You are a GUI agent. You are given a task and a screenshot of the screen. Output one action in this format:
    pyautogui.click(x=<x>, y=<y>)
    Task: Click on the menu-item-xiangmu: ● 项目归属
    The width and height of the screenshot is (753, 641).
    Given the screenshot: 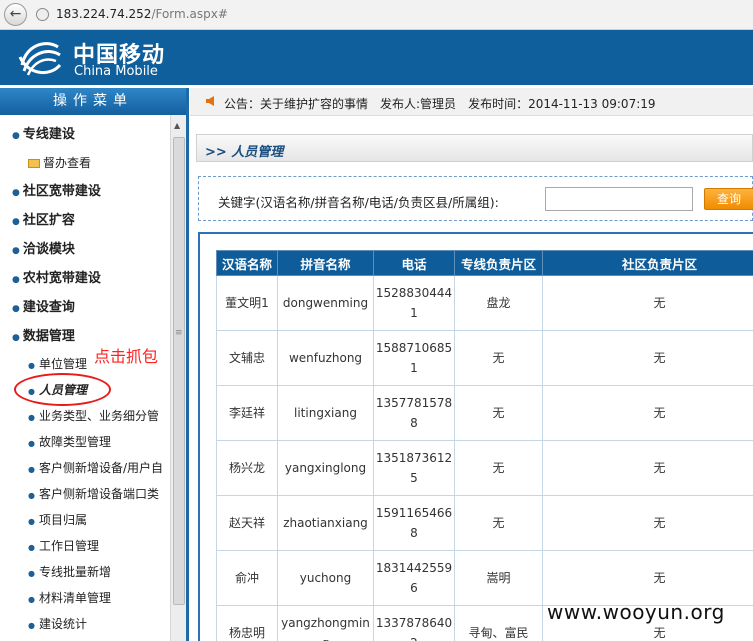 What is the action you would take?
    pyautogui.click(x=57, y=519)
    